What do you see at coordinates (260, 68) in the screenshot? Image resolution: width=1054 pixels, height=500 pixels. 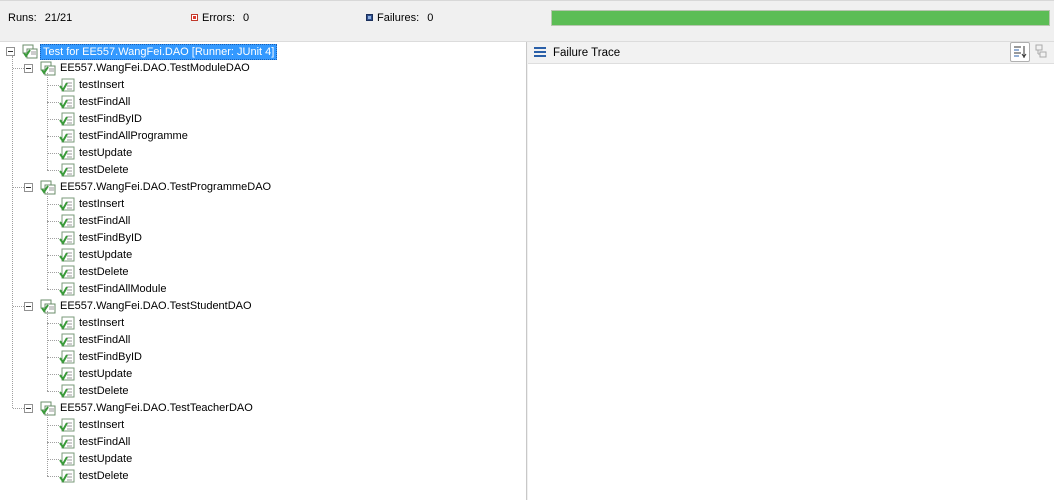 I see `suite-node: EE557.WangFei.DAO.TestModuleDAO` at bounding box center [260, 68].